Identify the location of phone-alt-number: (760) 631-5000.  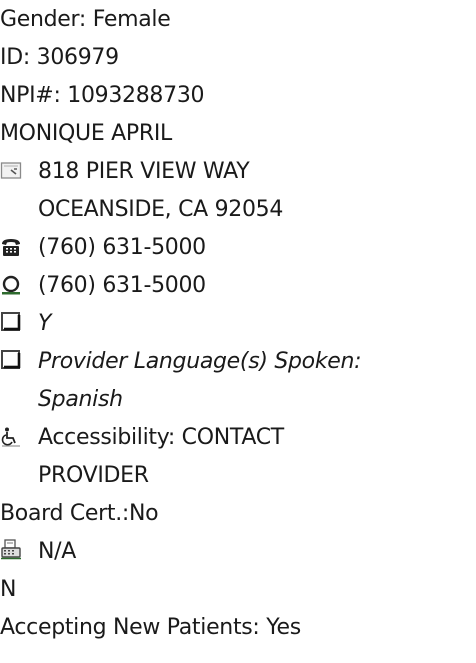
(122, 285).